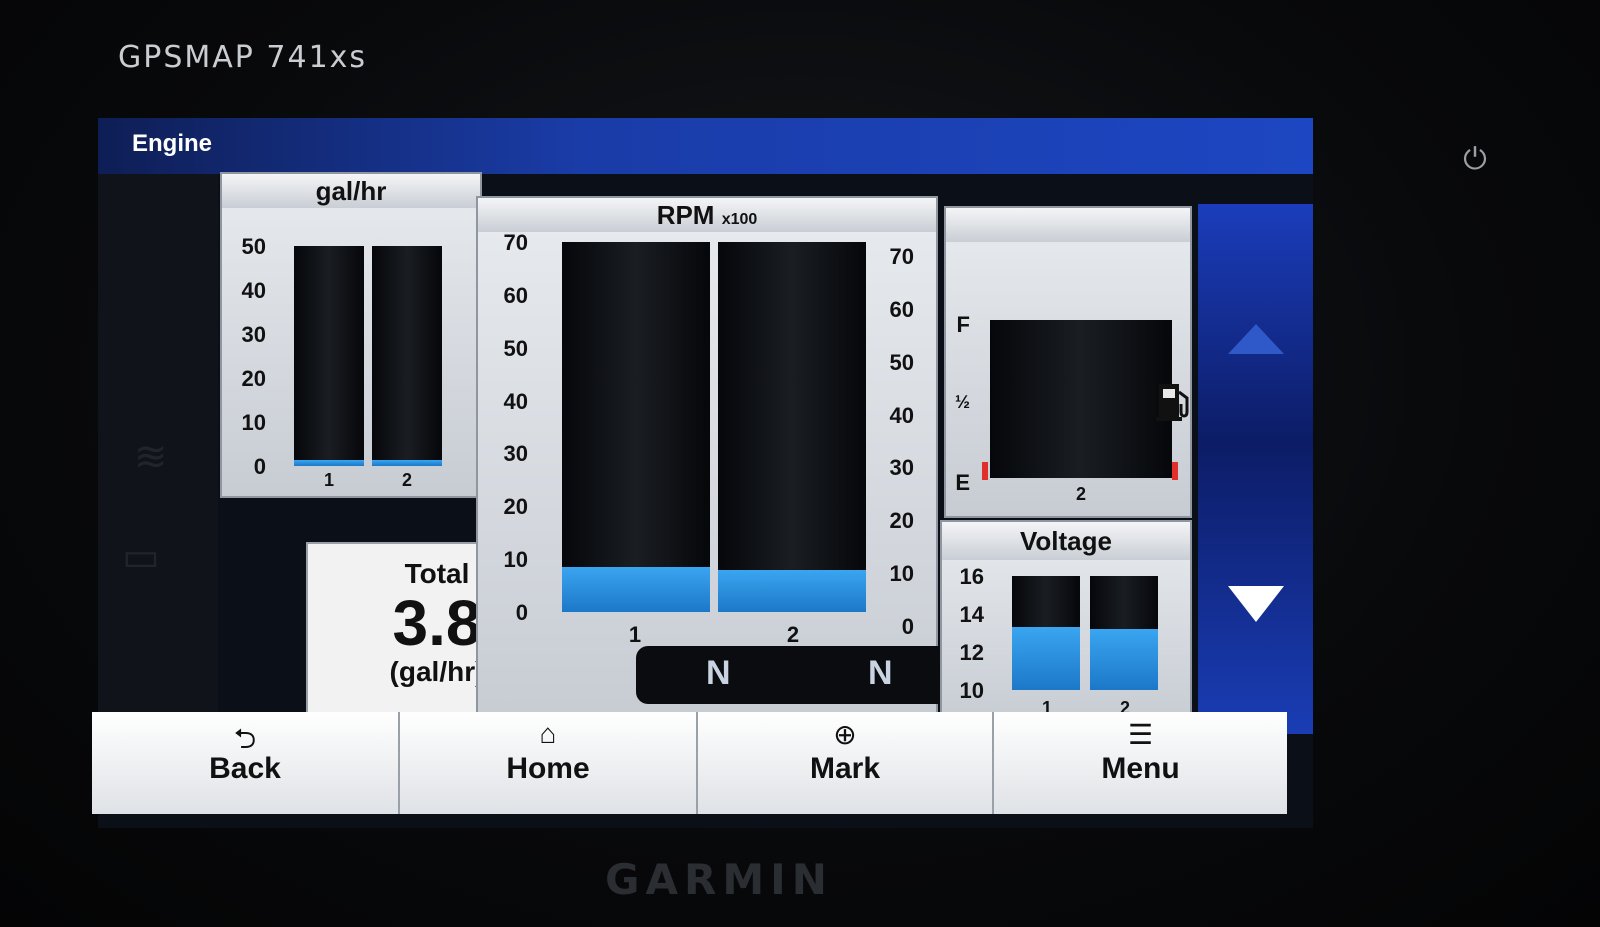 Image resolution: width=1600 pixels, height=927 pixels. I want to click on scroll-down-icon, so click(1256, 604).